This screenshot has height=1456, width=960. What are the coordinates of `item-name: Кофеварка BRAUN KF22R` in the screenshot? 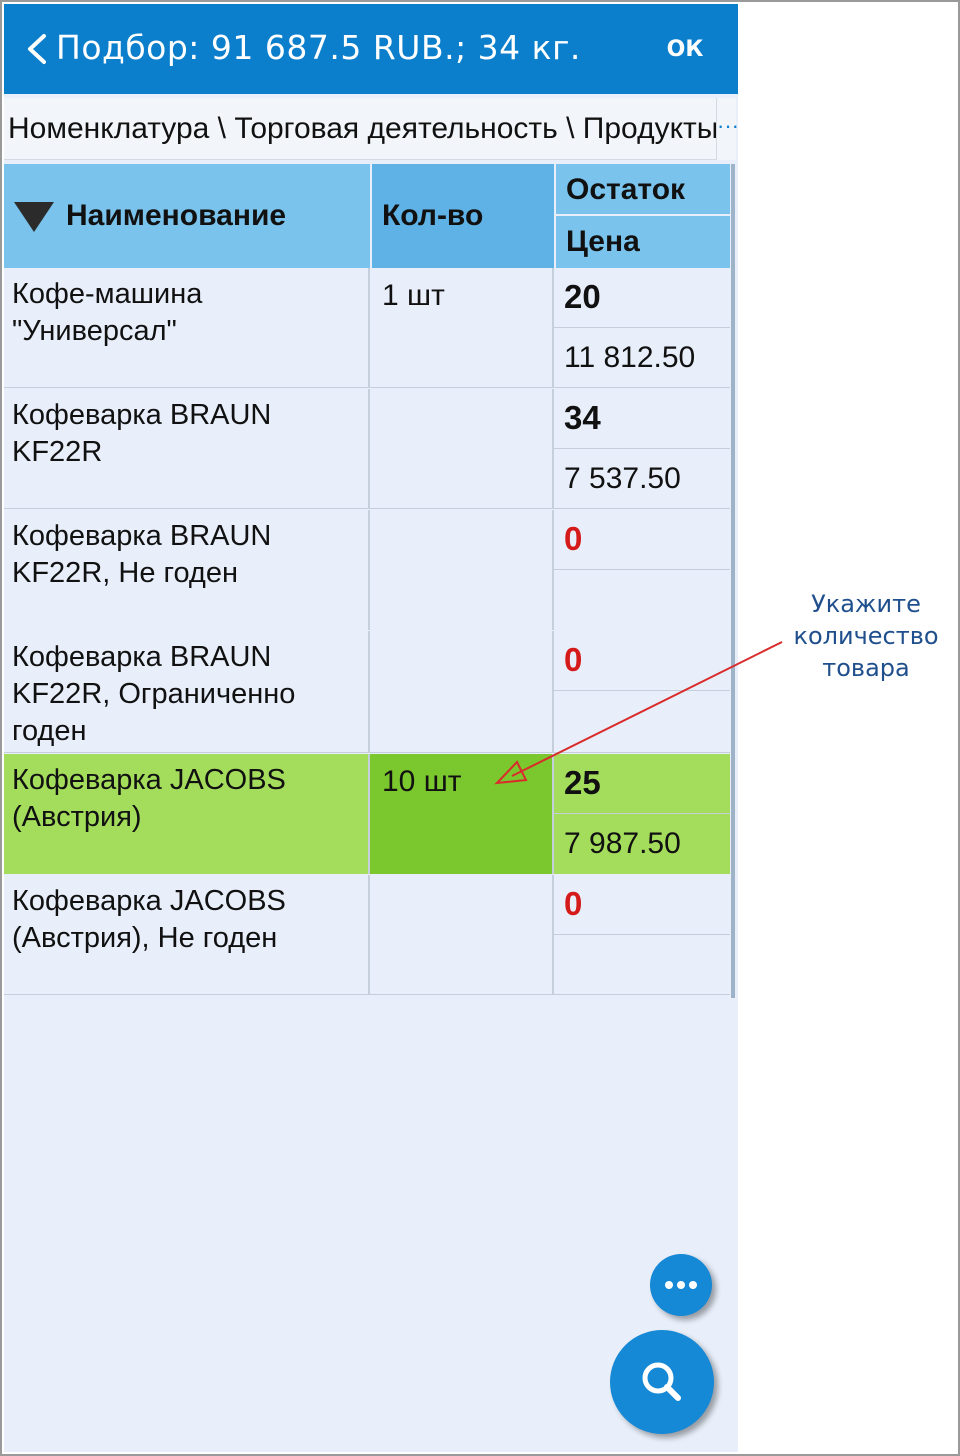 It's located at (142, 433).